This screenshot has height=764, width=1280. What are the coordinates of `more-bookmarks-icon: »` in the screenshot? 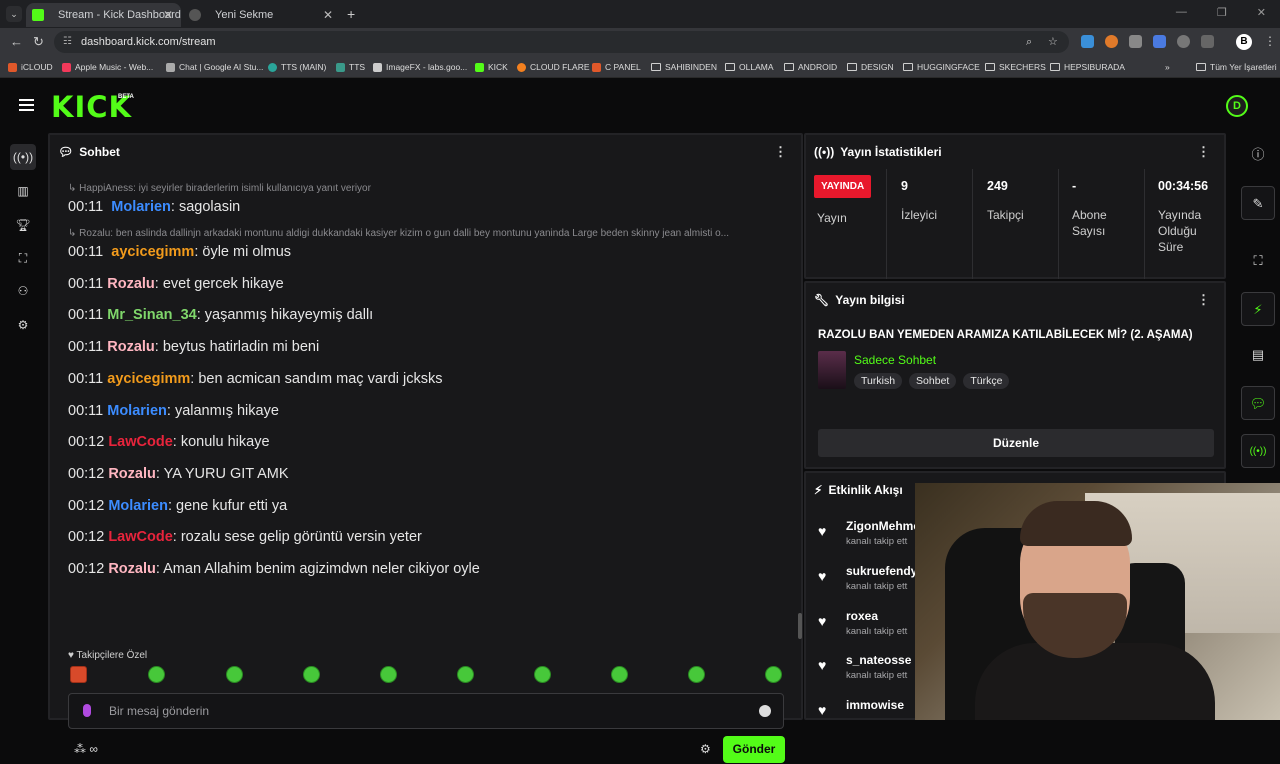 It's located at (1167, 67).